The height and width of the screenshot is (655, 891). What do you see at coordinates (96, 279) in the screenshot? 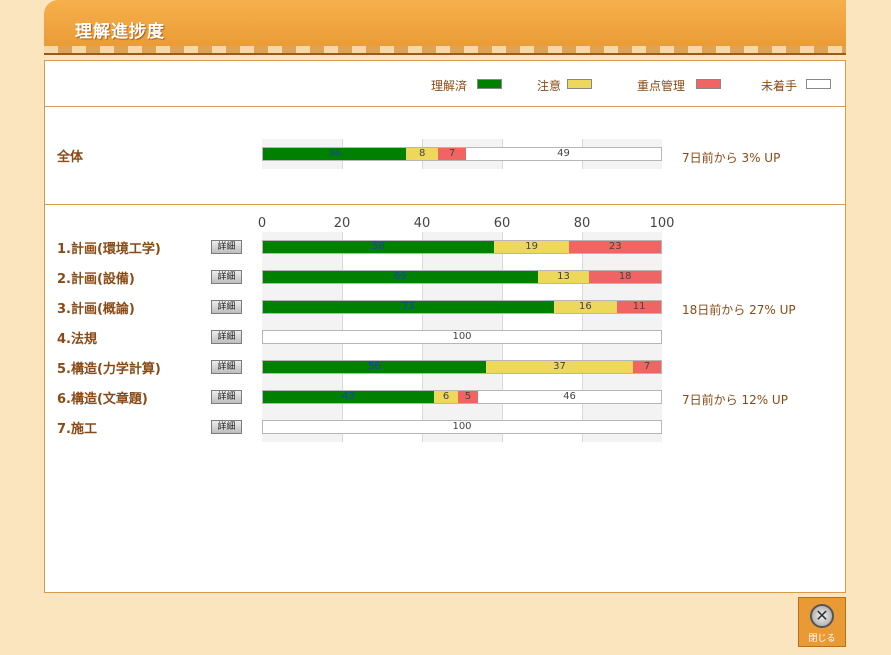
I see `subject-label: 2.計画(設備)` at bounding box center [96, 279].